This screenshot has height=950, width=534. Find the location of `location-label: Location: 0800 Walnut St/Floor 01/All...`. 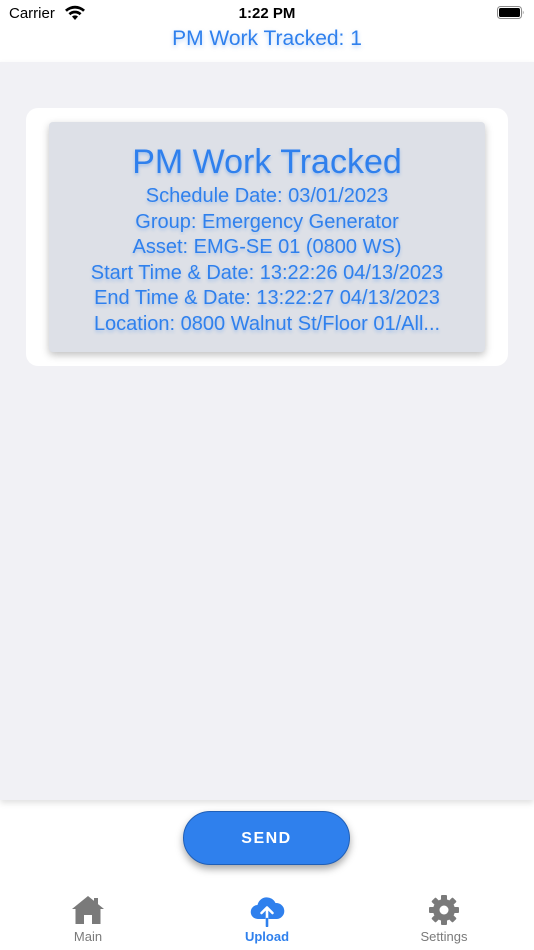

location-label: Location: 0800 Walnut St/Floor 01/All... is located at coordinates (267, 323).